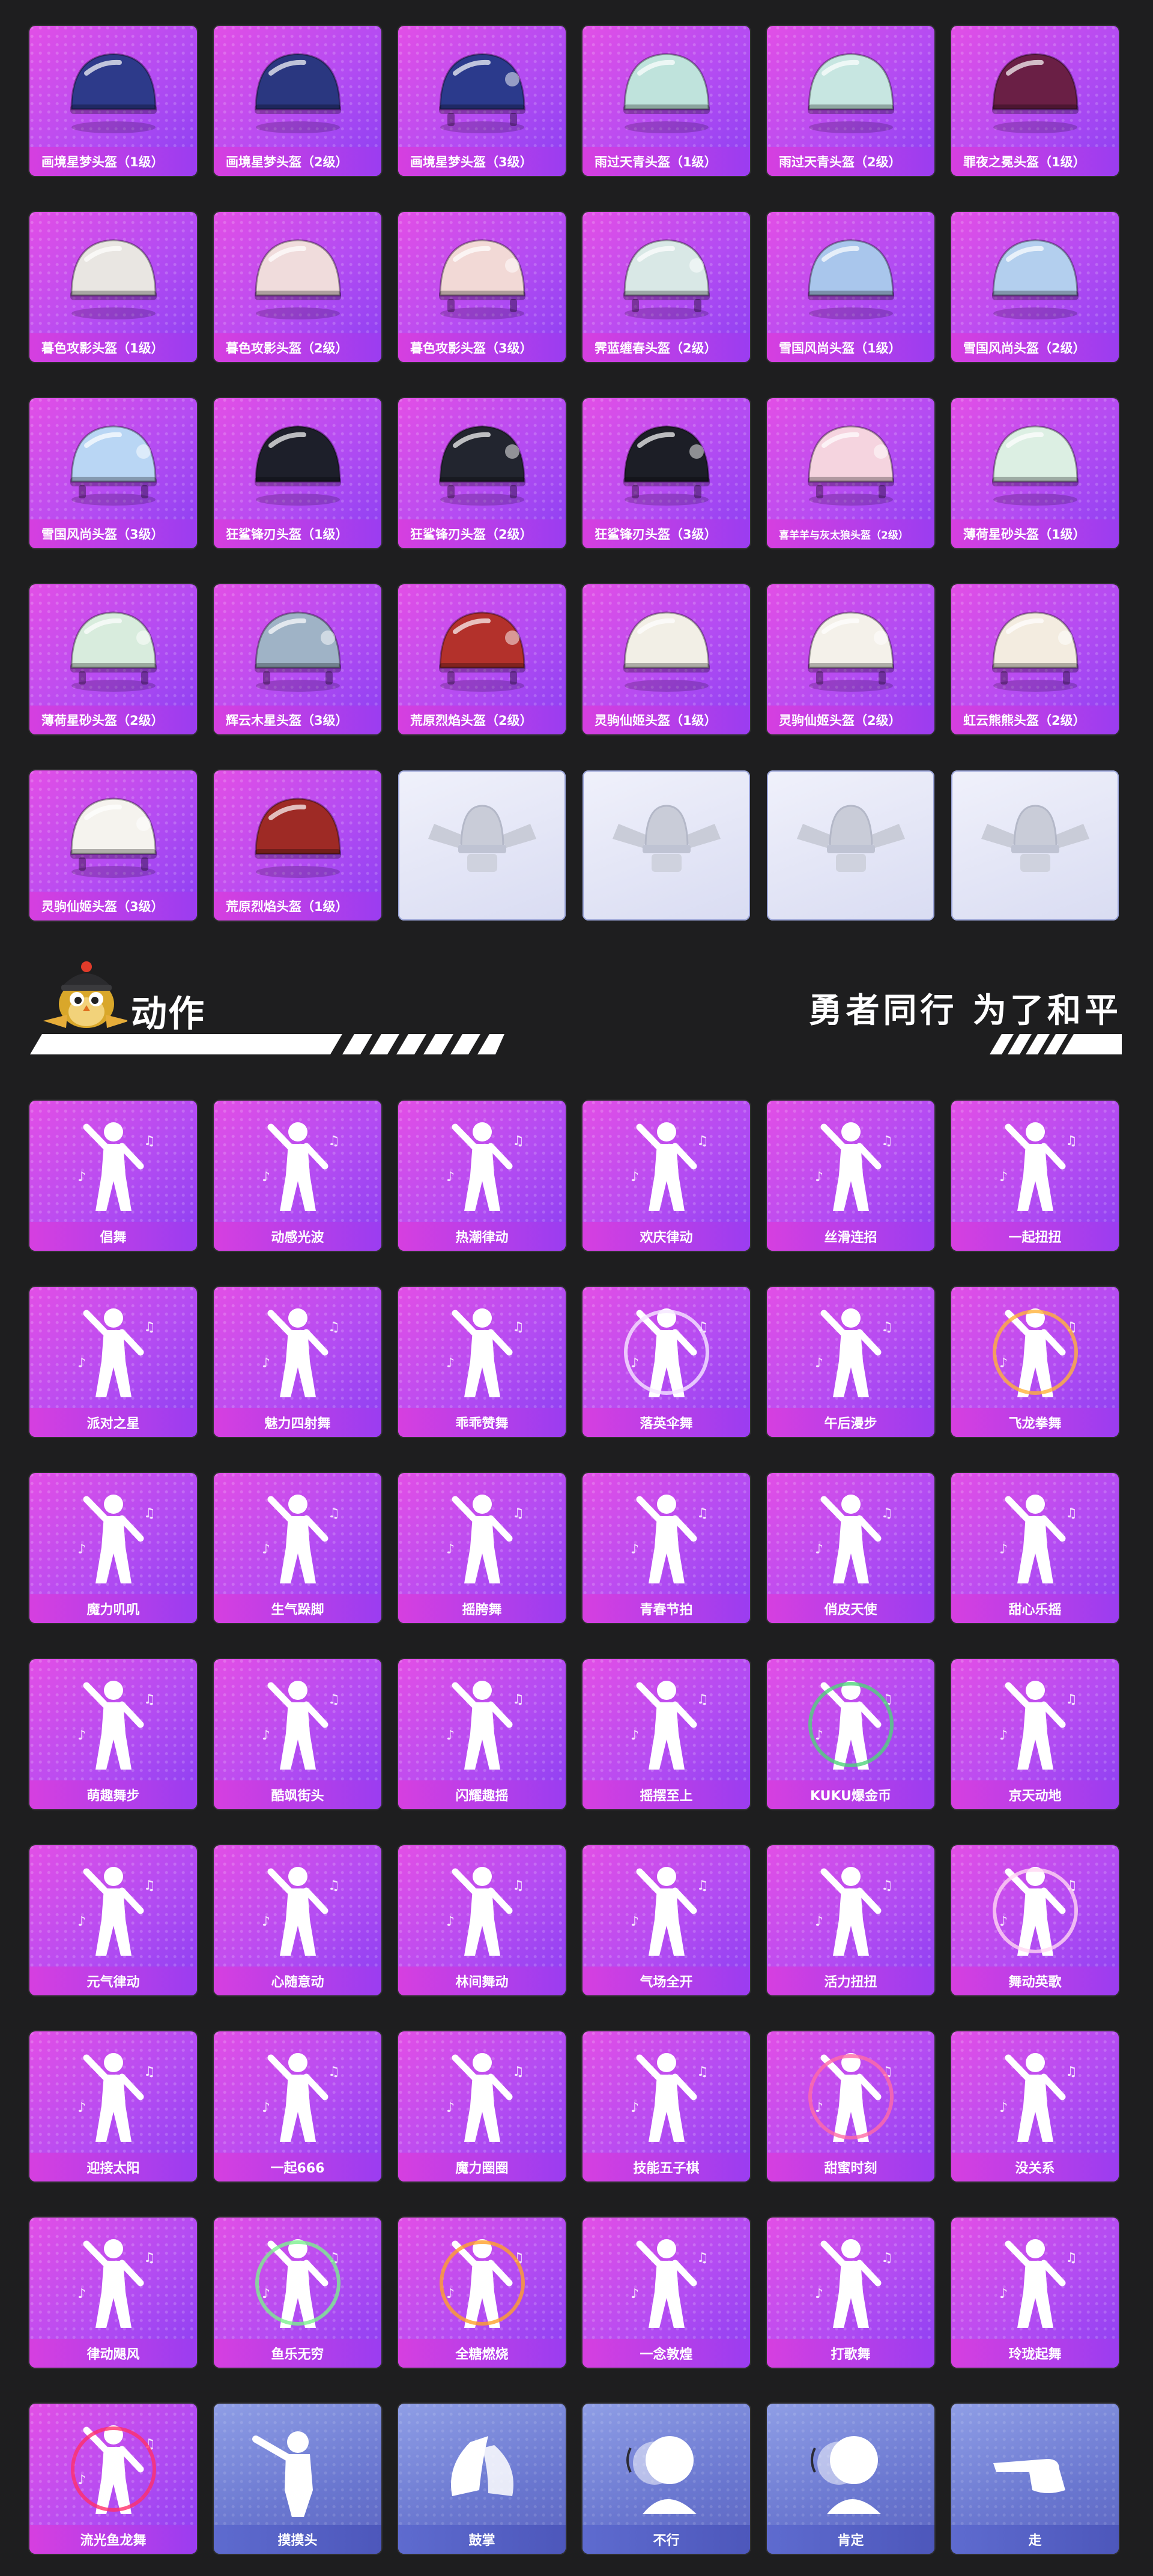 Image resolution: width=1153 pixels, height=2576 pixels. What do you see at coordinates (482, 1362) in the screenshot?
I see `action-card: ♪ ♫ 乖乖赞舞` at bounding box center [482, 1362].